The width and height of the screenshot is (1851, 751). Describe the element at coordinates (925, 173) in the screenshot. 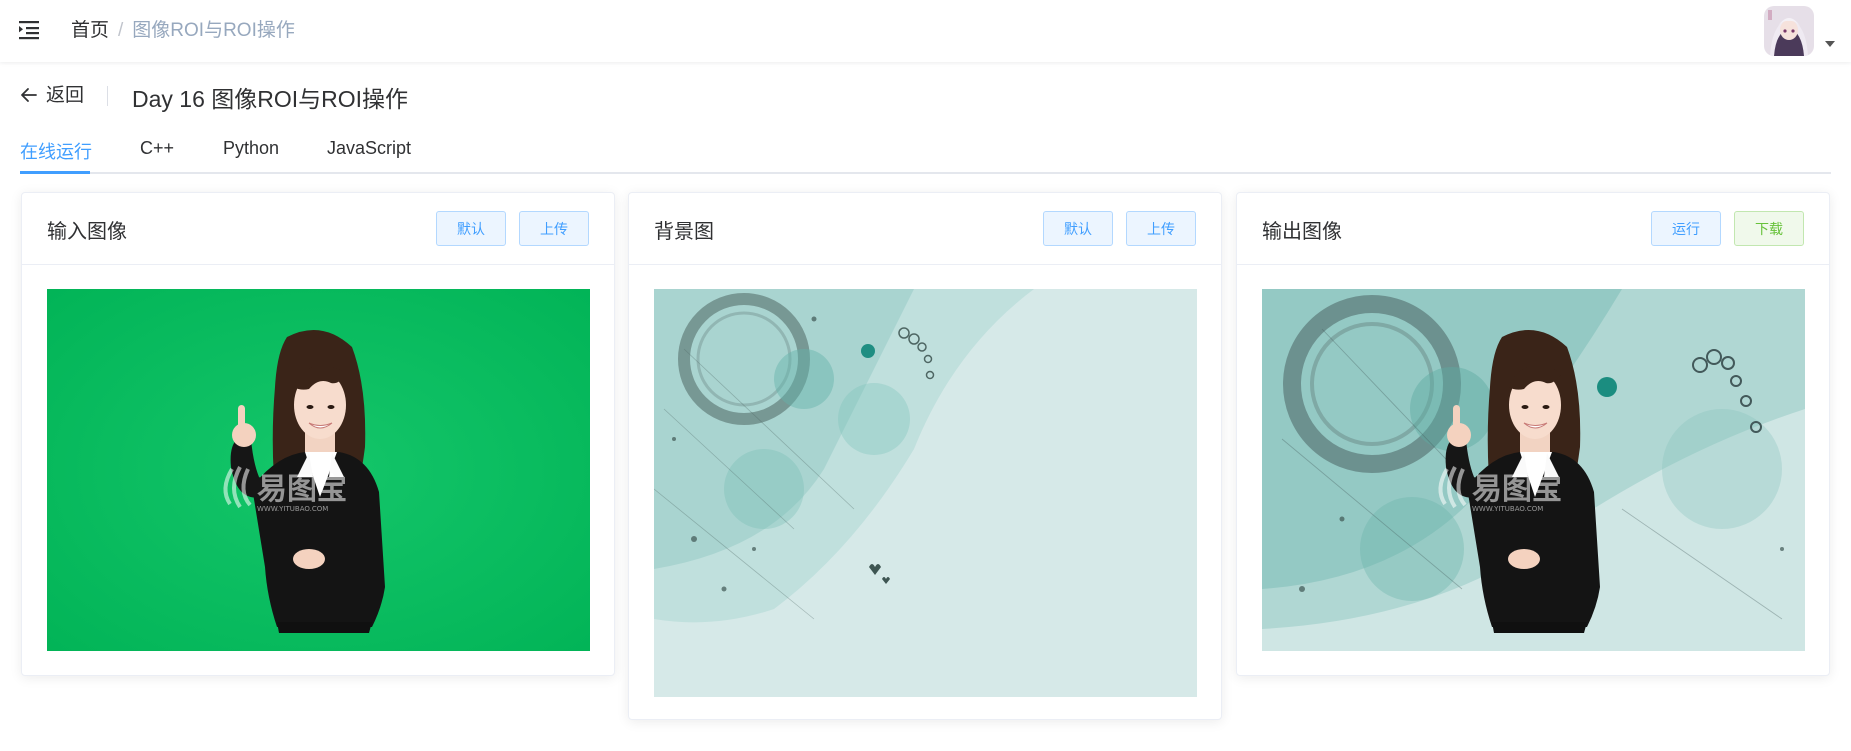

I see `tabs-underline` at that location.